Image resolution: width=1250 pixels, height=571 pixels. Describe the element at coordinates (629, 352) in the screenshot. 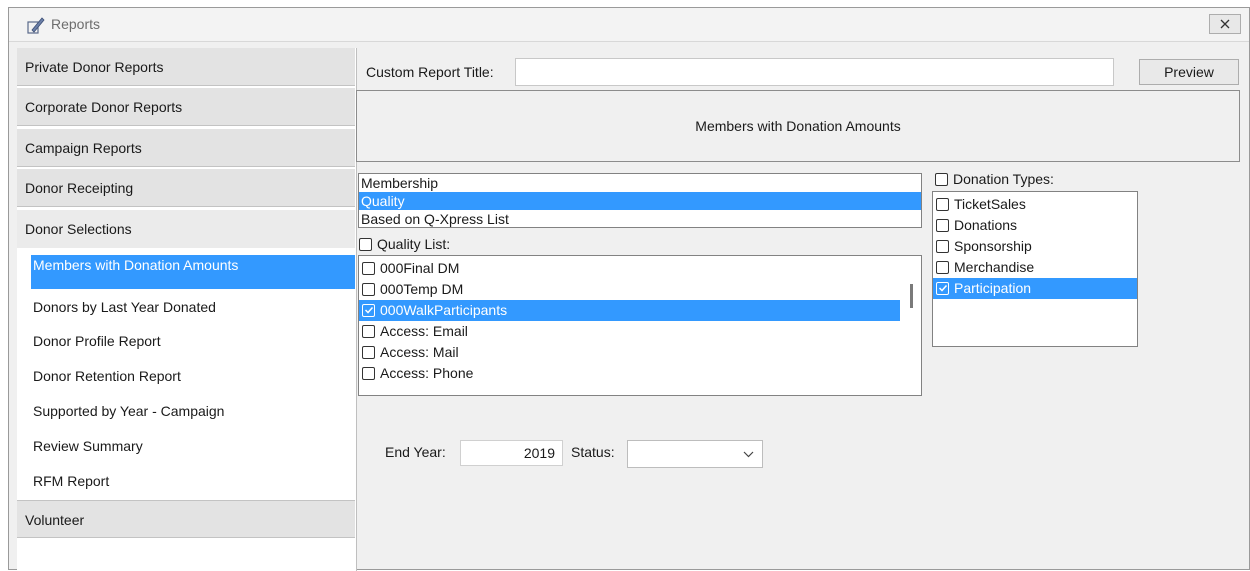

I see `quality-item-access-mail: Access: Mail` at that location.